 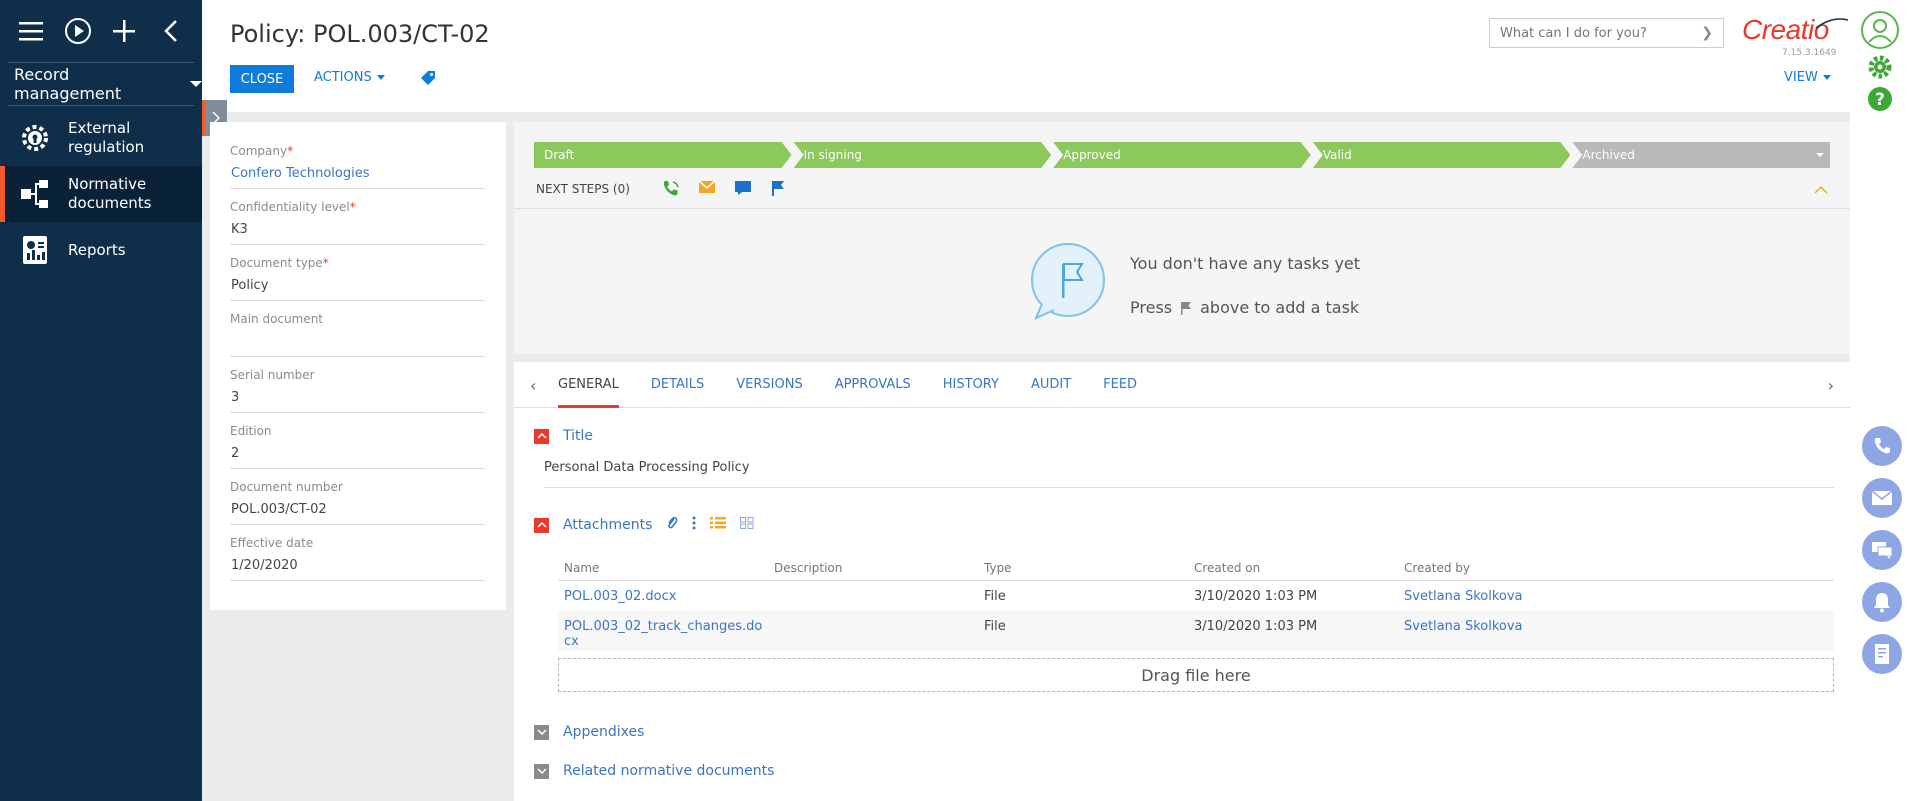 I want to click on confidentiality-level-input: K3, so click(x=357, y=233).